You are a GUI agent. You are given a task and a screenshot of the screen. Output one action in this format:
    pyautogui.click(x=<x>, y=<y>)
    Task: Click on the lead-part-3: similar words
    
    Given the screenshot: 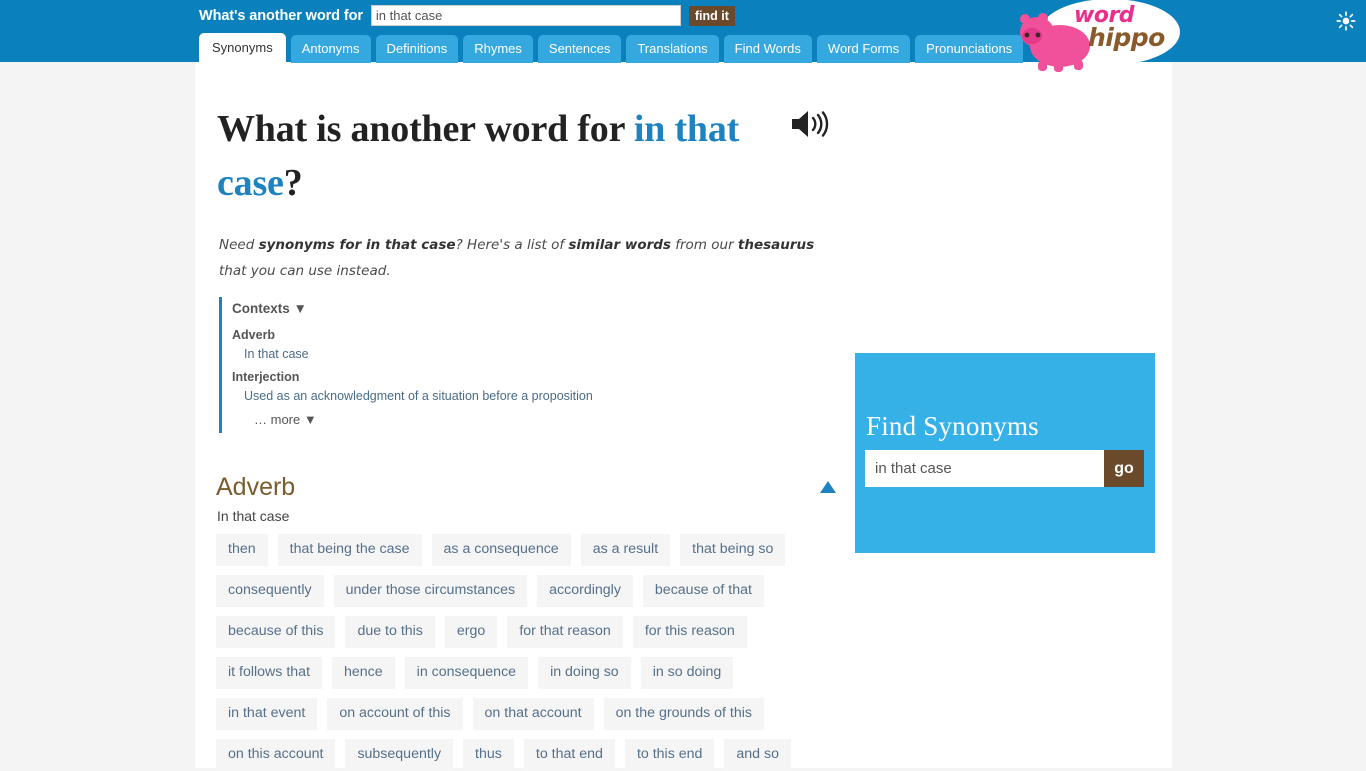 What is the action you would take?
    pyautogui.click(x=619, y=245)
    